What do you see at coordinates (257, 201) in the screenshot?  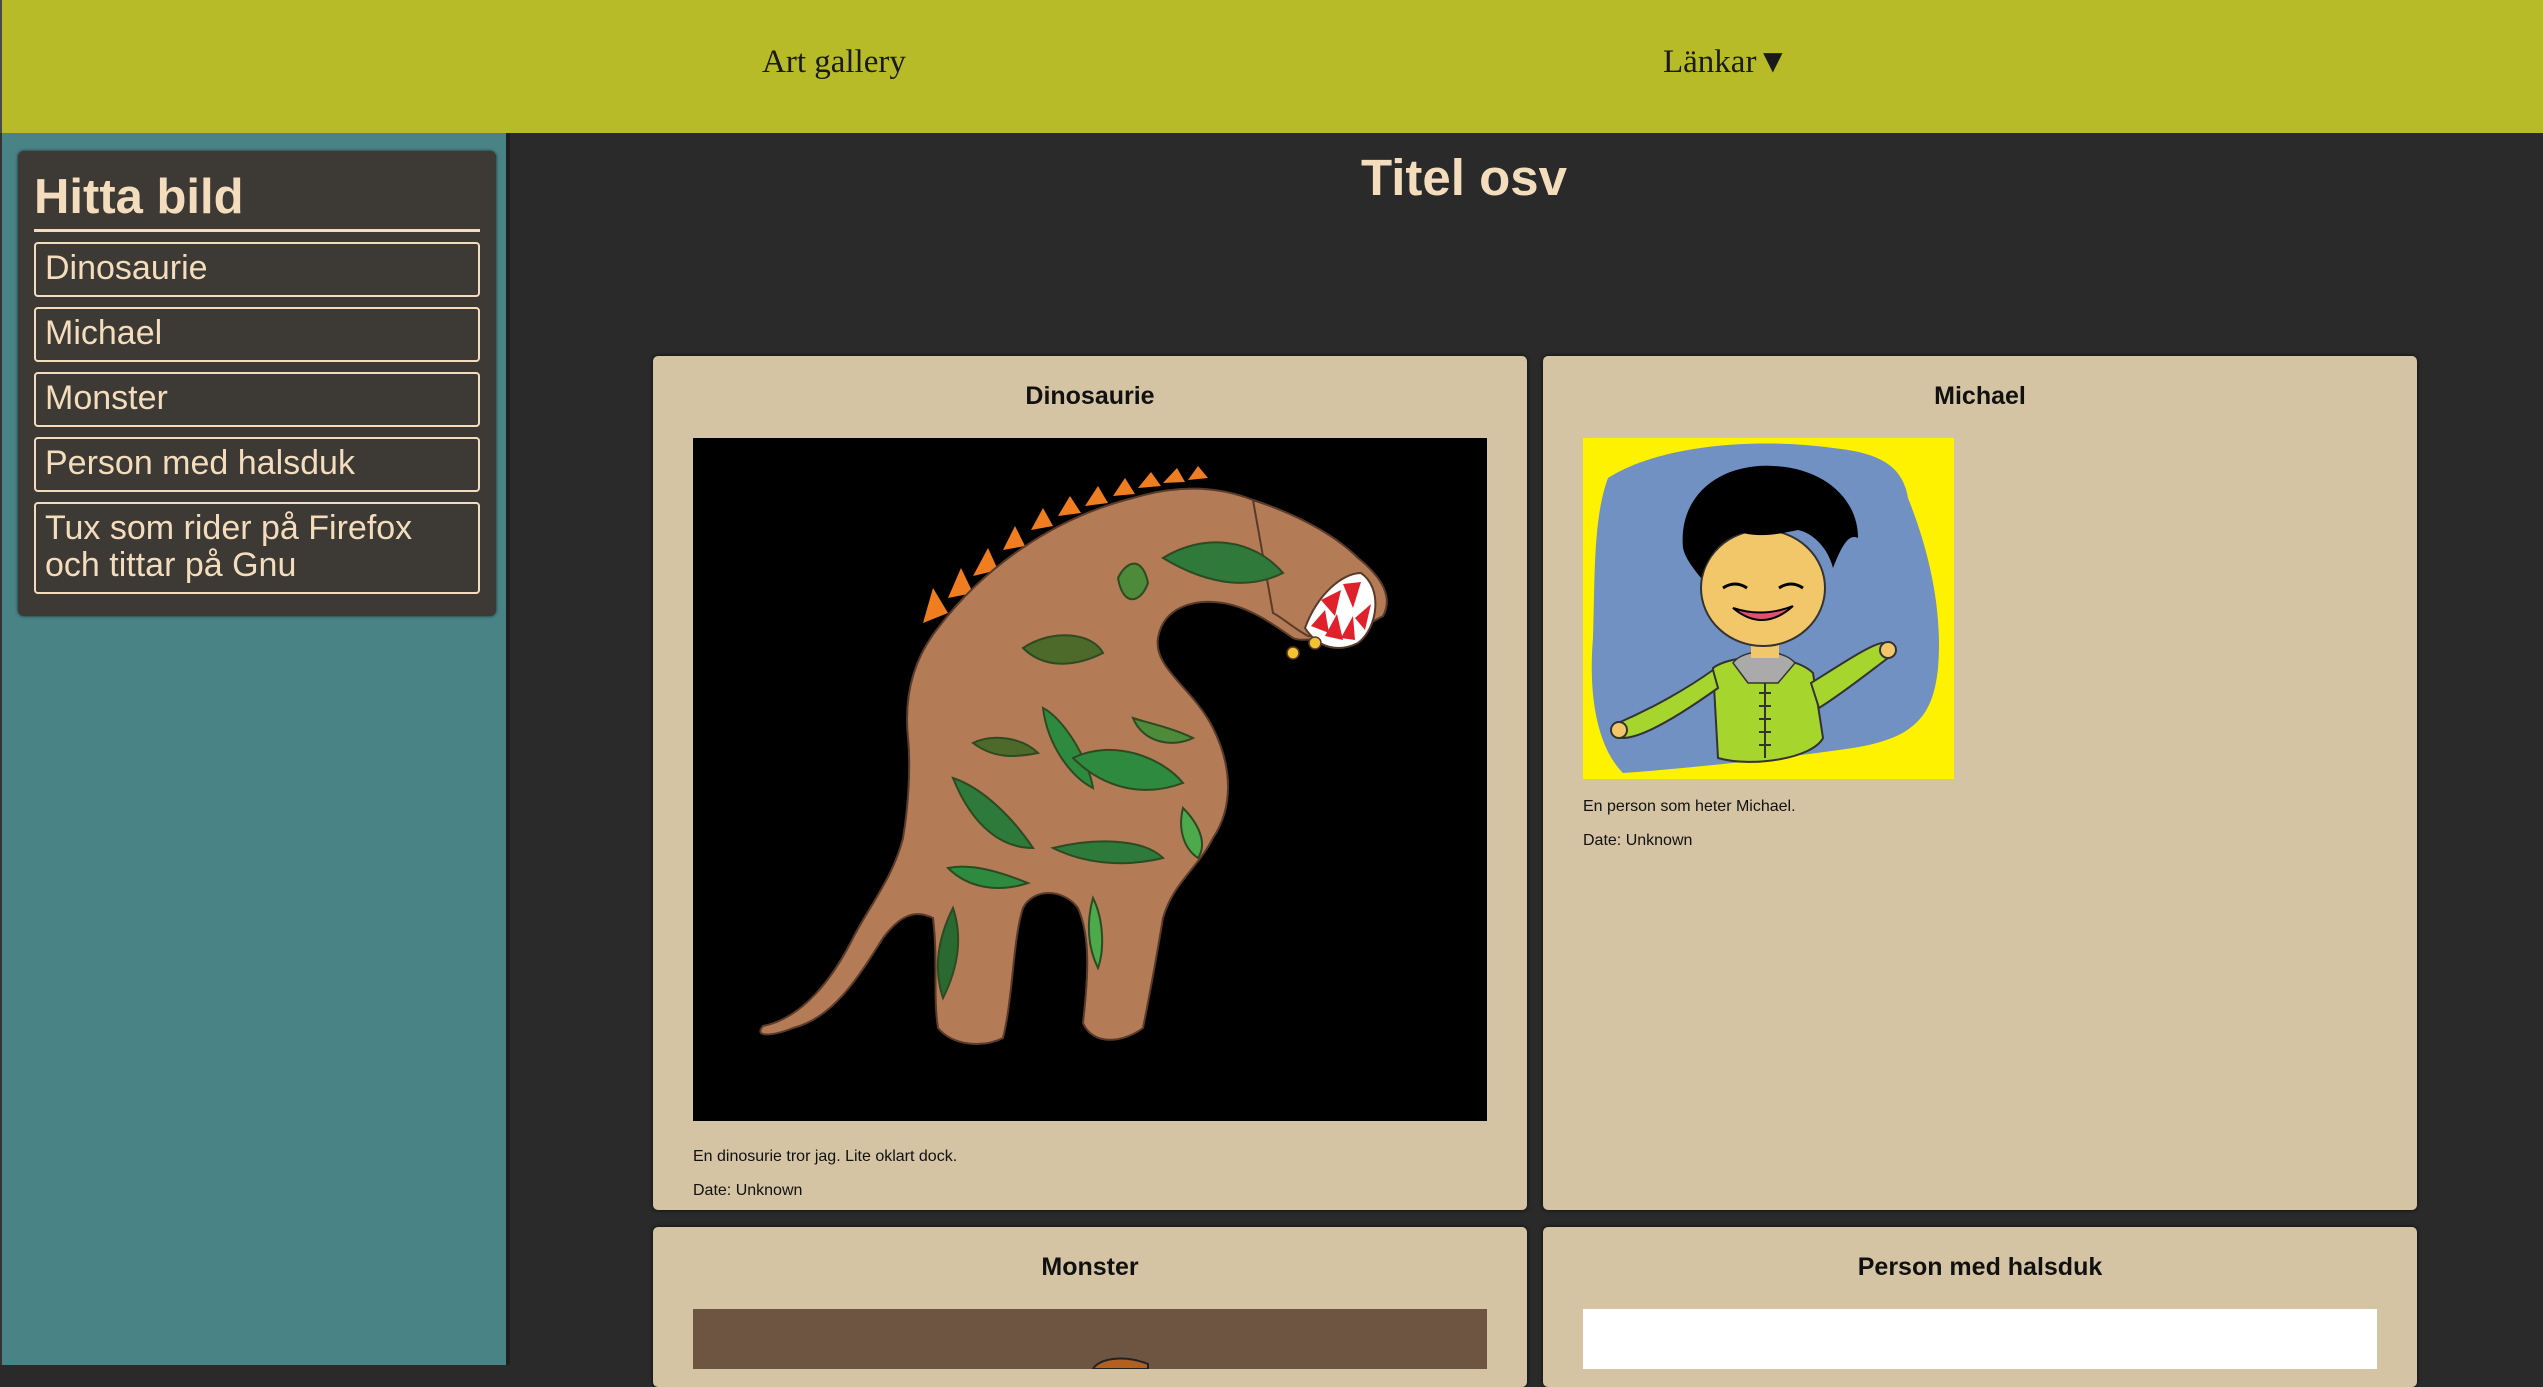 I see `find-image-heading: Hitta bild` at bounding box center [257, 201].